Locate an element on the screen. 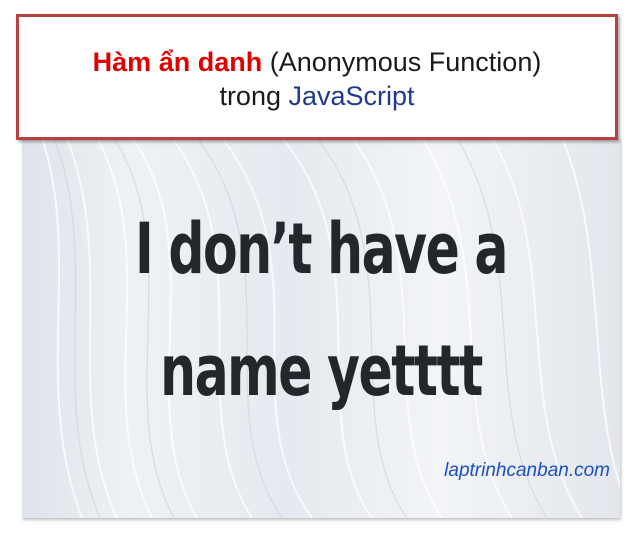 The width and height of the screenshot is (638, 533). title-highlight: Hàm ẩn danh is located at coordinates (177, 62).